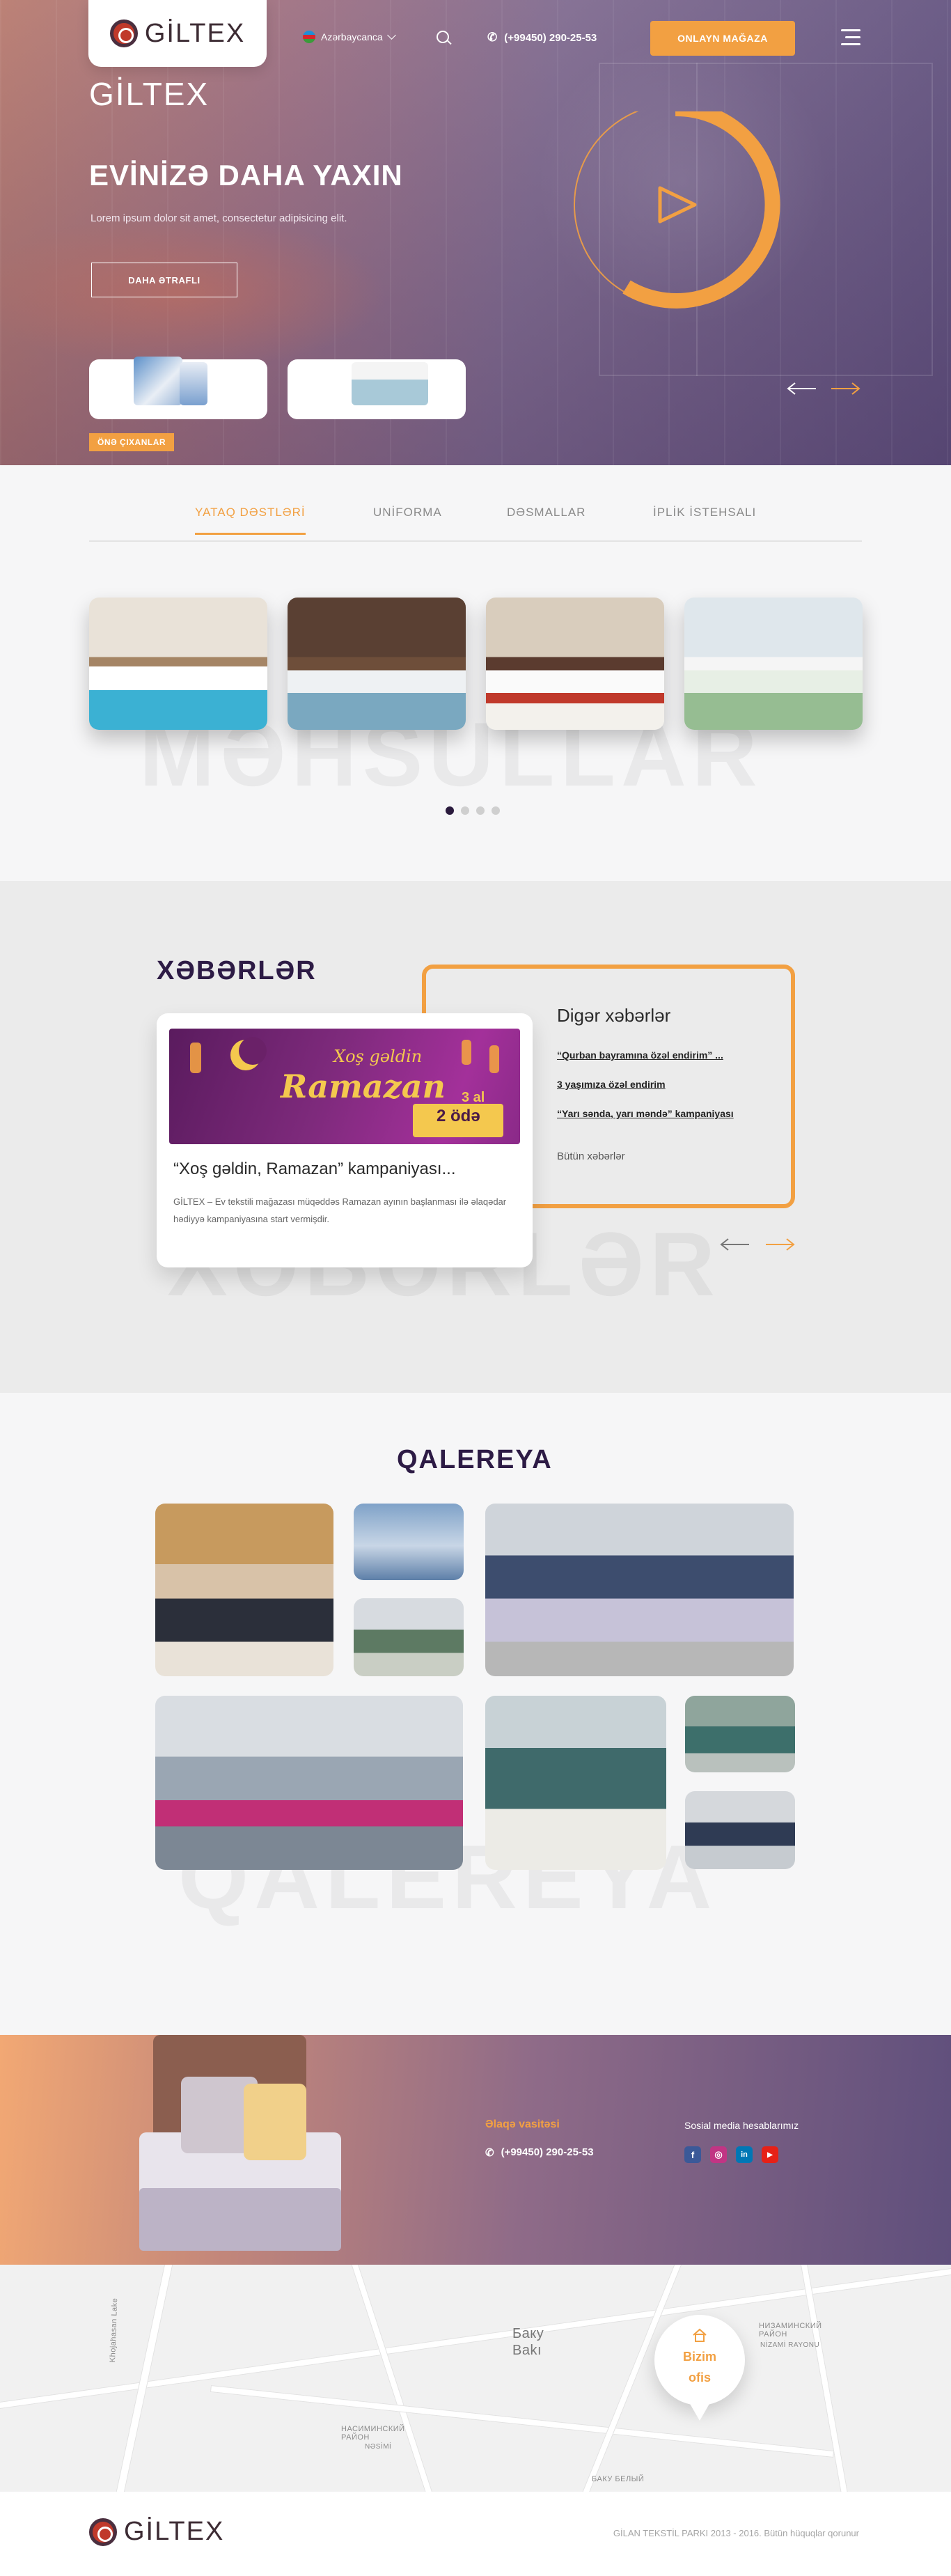 This screenshot has height=2576, width=951. What do you see at coordinates (547, 2152) in the screenshot?
I see `contact-phone-number: (+99450) 290-25-53` at bounding box center [547, 2152].